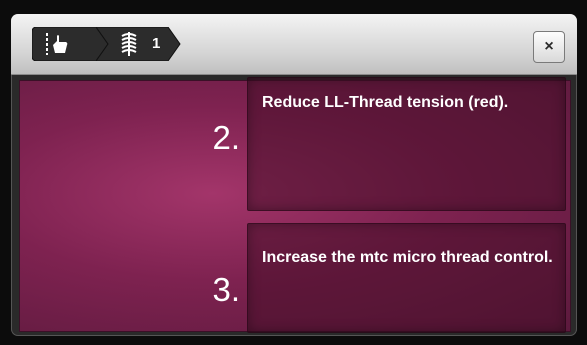  What do you see at coordinates (407, 257) in the screenshot?
I see `step-text: Increase the mtc micro thread control.` at bounding box center [407, 257].